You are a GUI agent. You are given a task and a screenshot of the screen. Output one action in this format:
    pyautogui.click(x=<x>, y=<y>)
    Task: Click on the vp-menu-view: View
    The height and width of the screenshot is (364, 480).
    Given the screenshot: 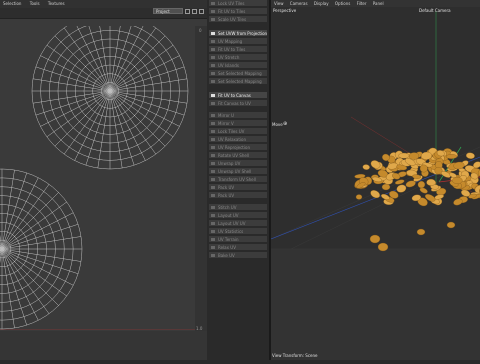 What is the action you would take?
    pyautogui.click(x=279, y=3)
    